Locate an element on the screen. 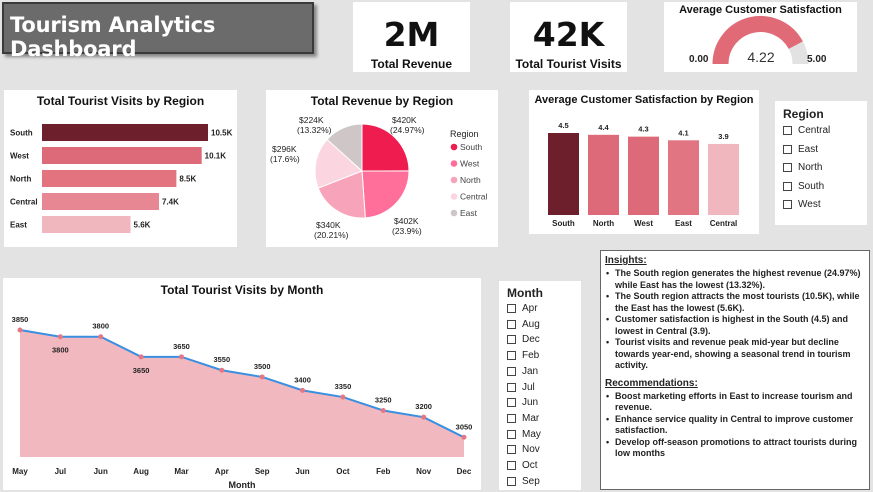  x-tick-label: Feb is located at coordinates (383, 471).